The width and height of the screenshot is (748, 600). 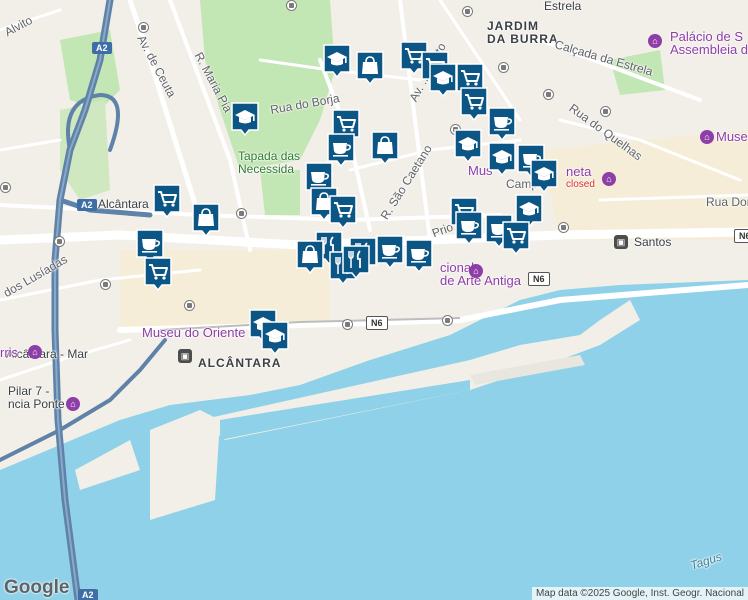 What do you see at coordinates (47, 354) in the screenshot?
I see `place-label-alcantara-mar: Alcântara - Mar` at bounding box center [47, 354].